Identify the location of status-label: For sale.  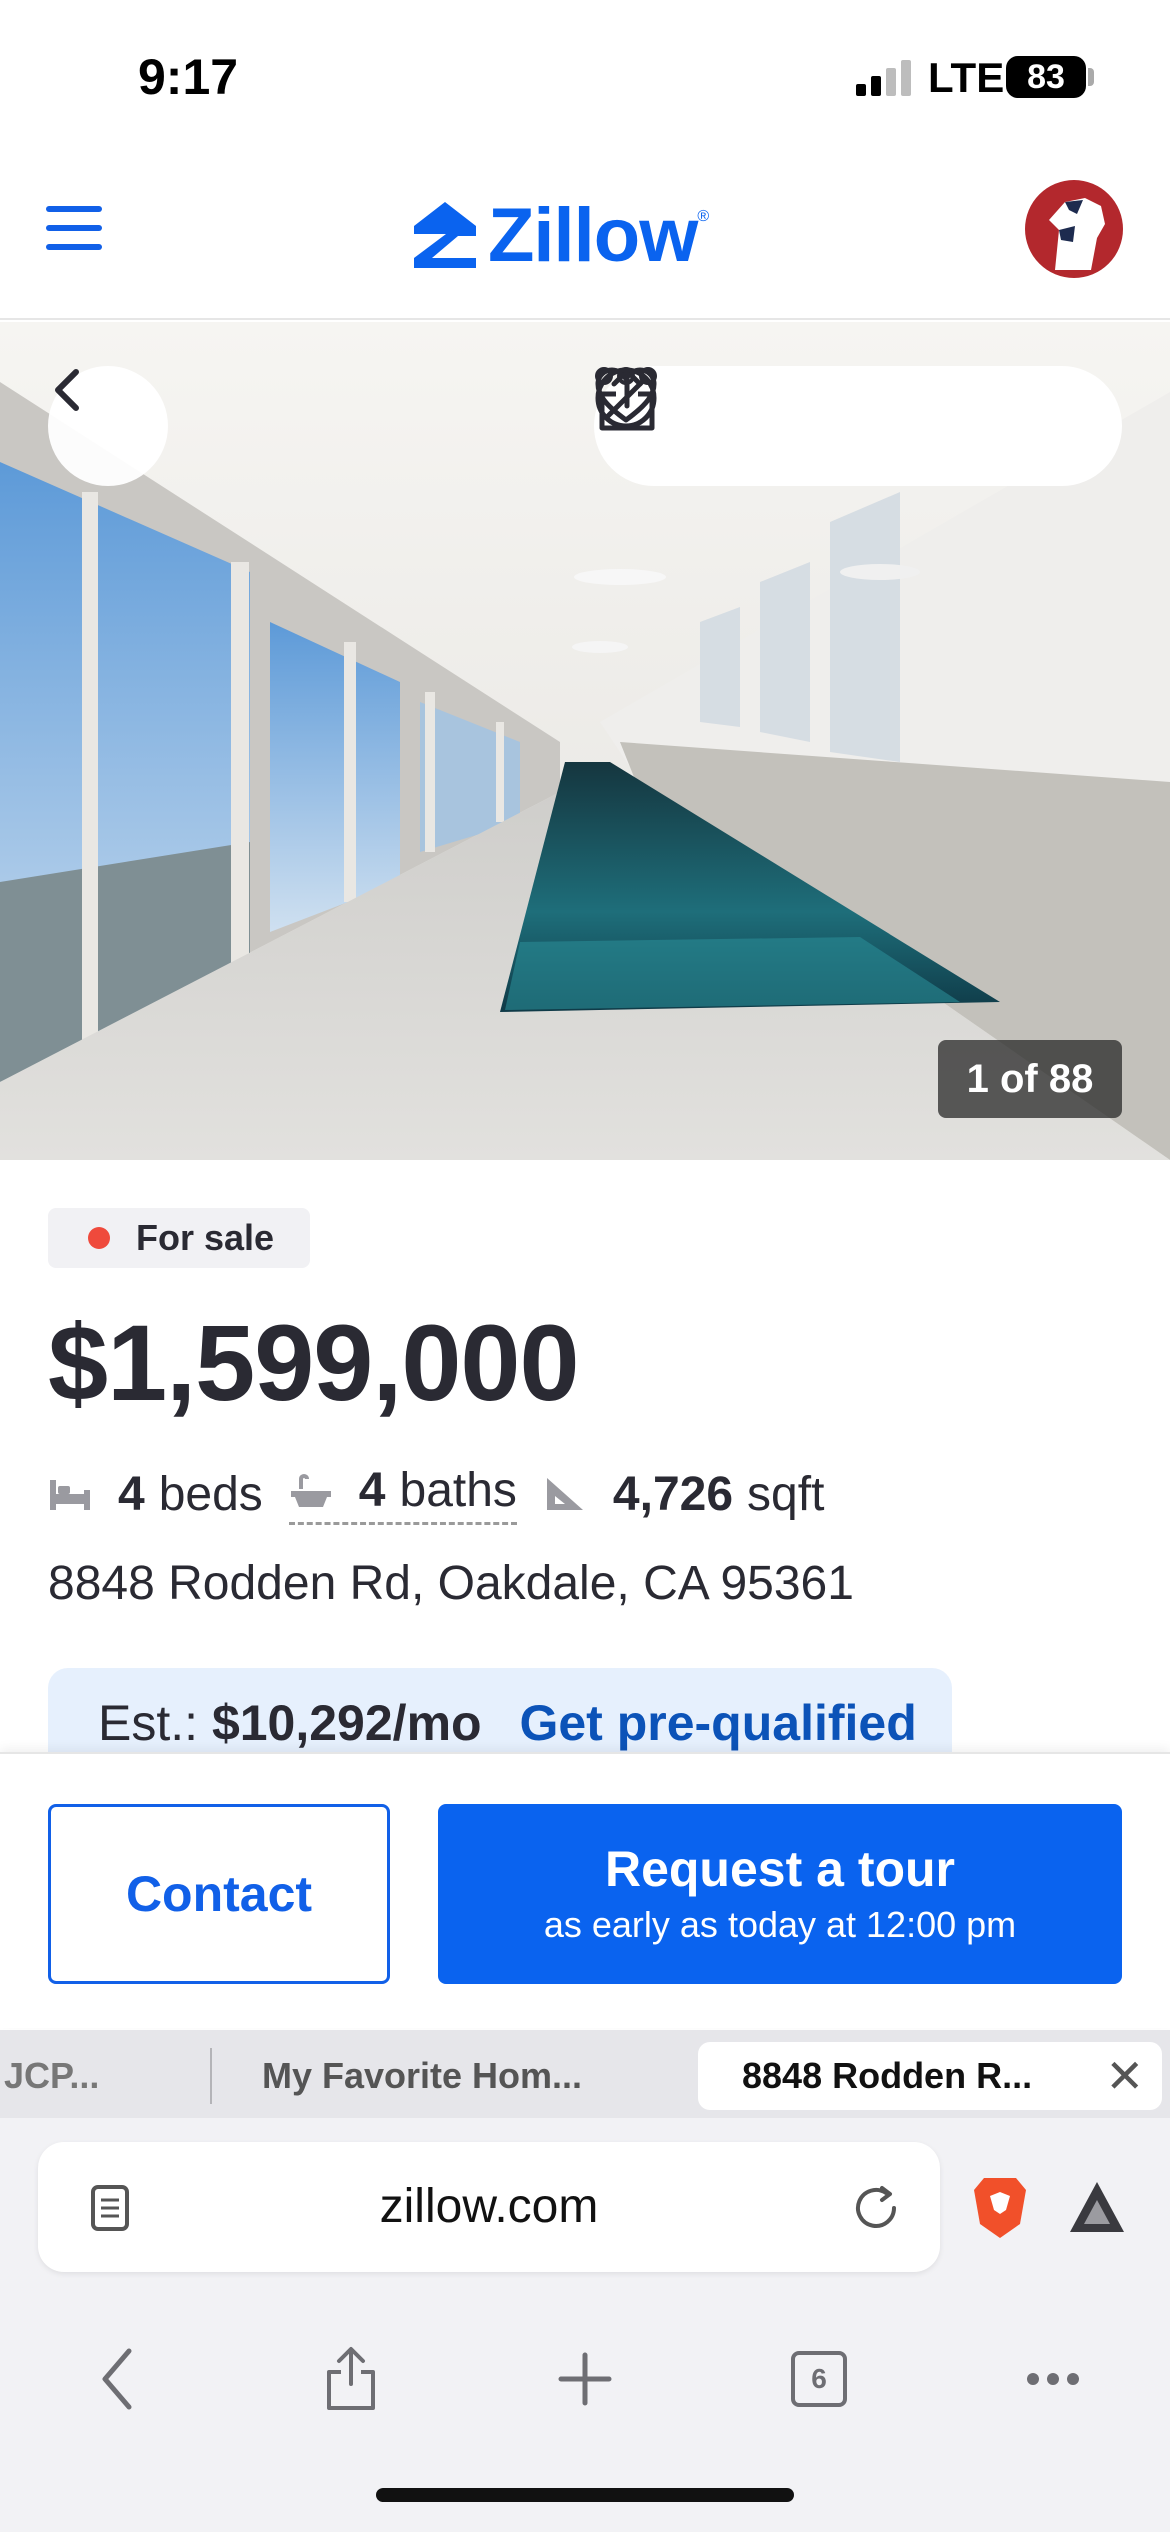
(205, 1237).